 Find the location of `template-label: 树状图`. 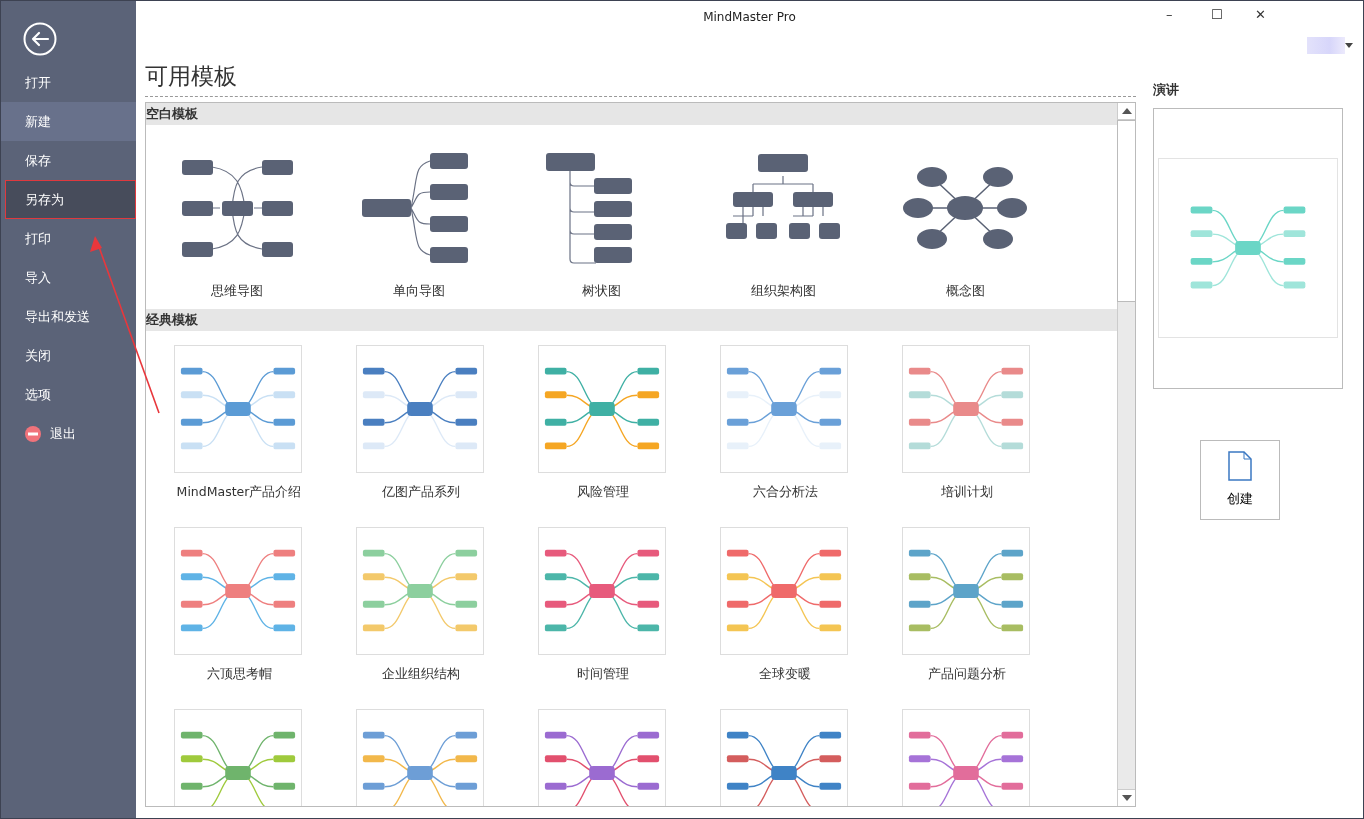

template-label: 树状图 is located at coordinates (601, 291).